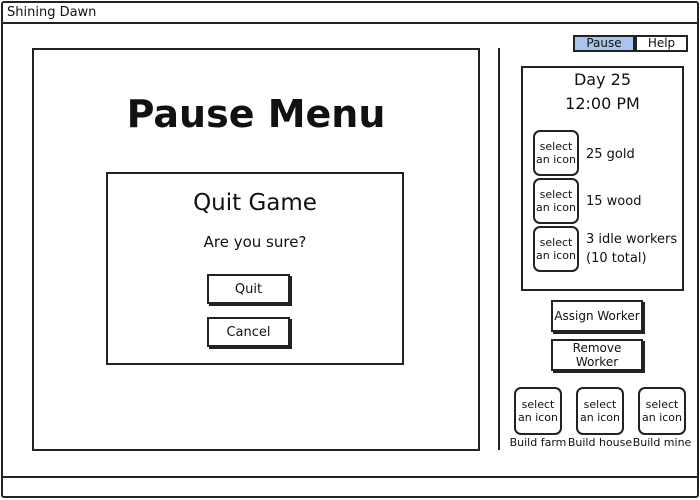  What do you see at coordinates (600, 411) in the screenshot?
I see `build-house-icon: select an icon` at bounding box center [600, 411].